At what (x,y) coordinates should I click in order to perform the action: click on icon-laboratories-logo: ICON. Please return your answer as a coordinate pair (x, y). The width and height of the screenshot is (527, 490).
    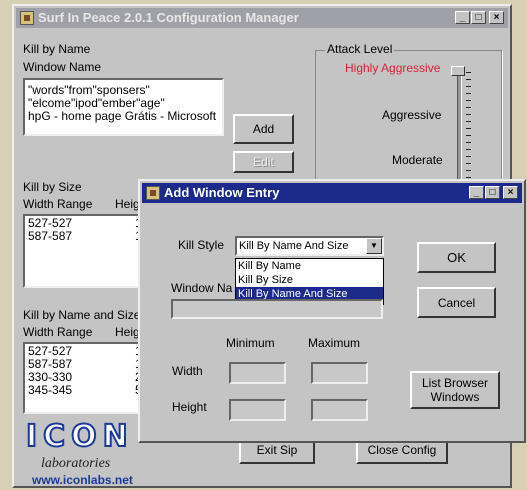
    Looking at the image, I should click on (85, 437).